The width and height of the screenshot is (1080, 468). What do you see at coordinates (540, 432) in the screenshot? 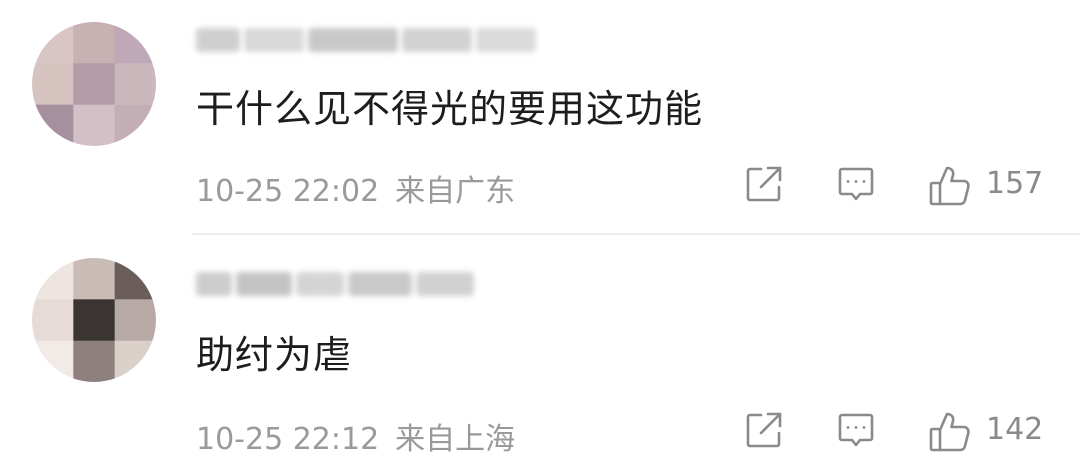
I see `comment-actions: 142` at bounding box center [540, 432].